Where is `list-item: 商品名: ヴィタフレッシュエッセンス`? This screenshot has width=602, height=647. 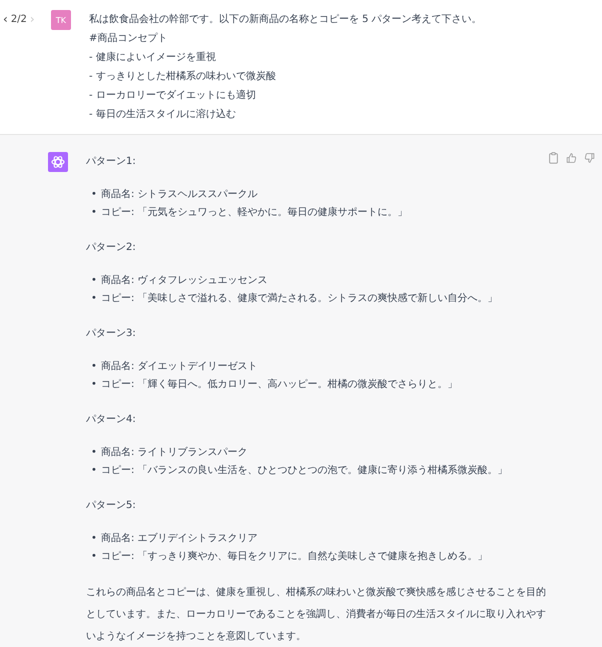 list-item: 商品名: ヴィタフレッシュエッセンス is located at coordinates (184, 281).